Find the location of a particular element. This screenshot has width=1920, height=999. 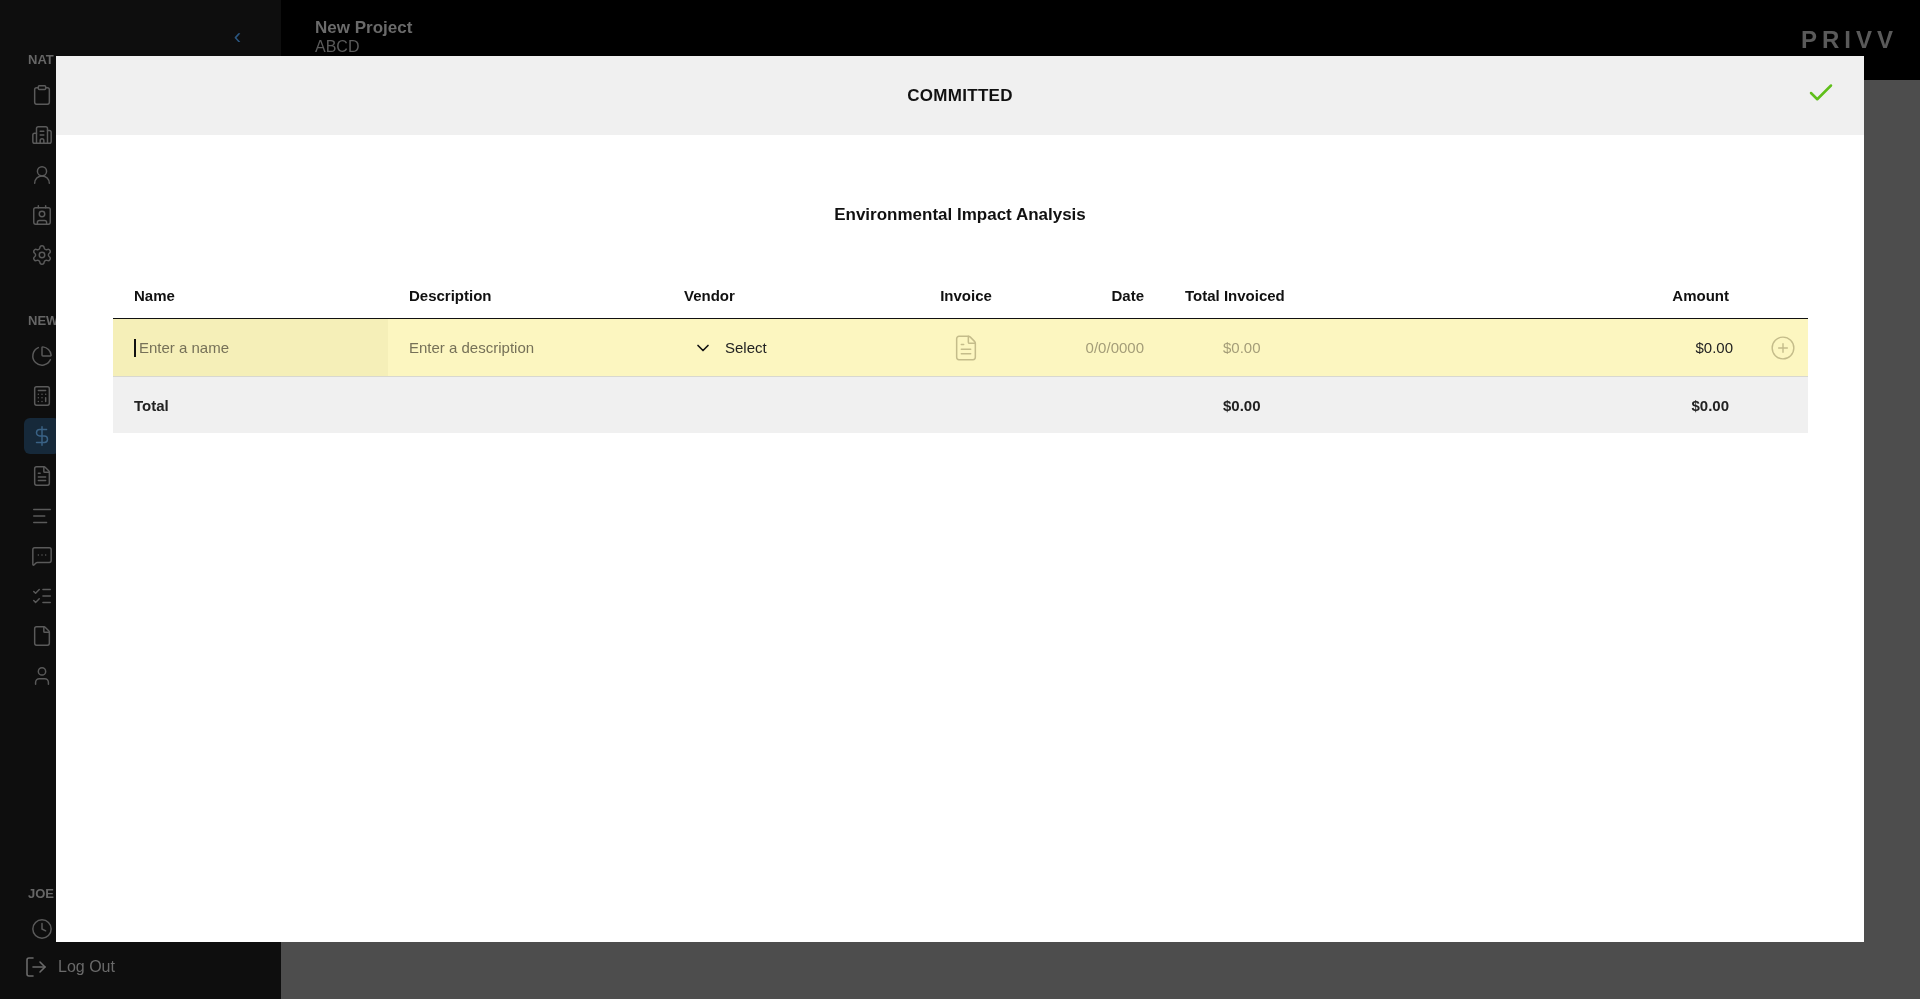

section-title: Environmental Impact Analysis is located at coordinates (960, 215).